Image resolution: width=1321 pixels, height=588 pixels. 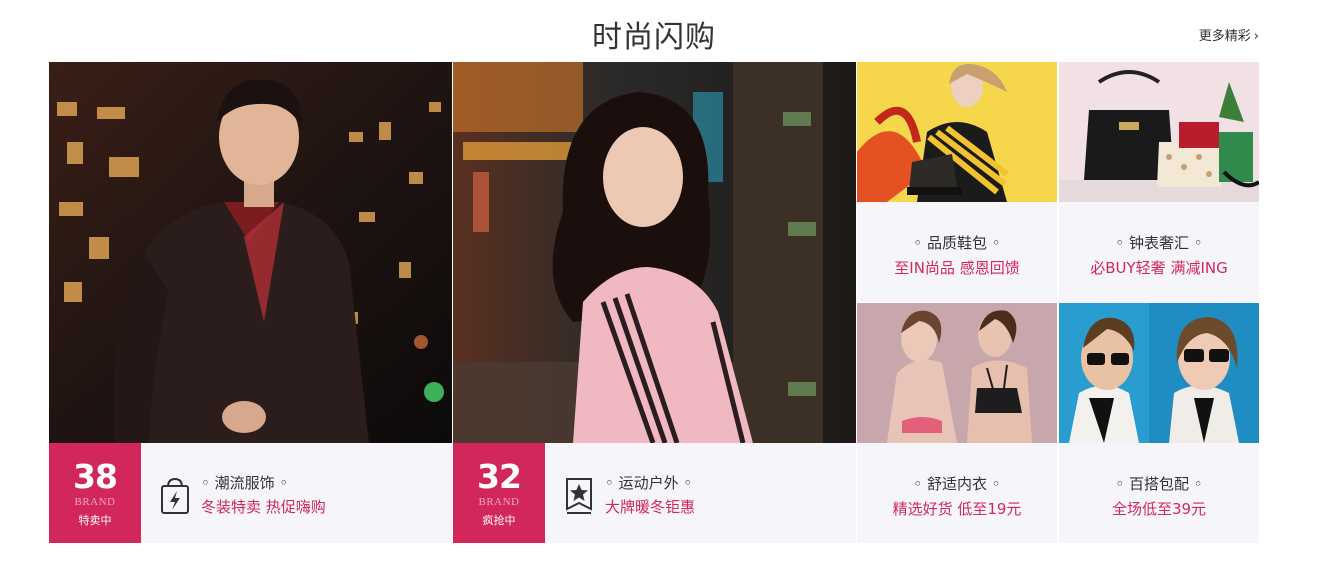 I want to click on section-header: 时尚闪购 更多精彩 ›, so click(x=654, y=31).